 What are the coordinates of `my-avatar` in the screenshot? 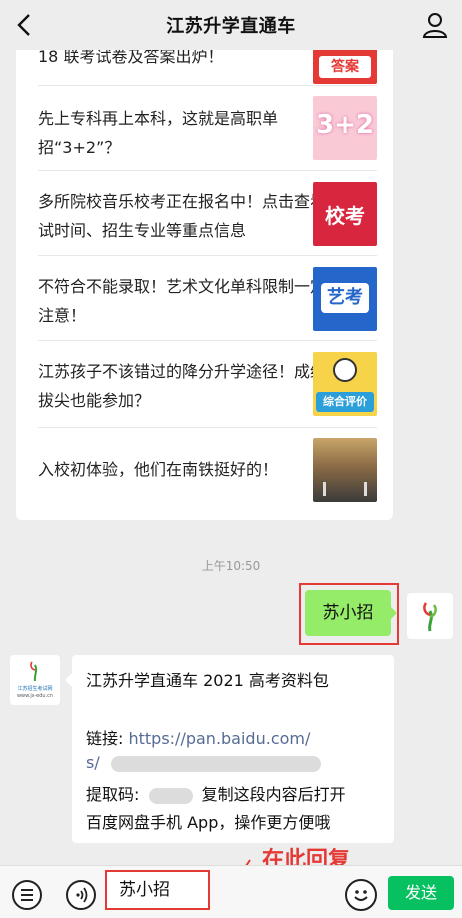 It's located at (430, 616).